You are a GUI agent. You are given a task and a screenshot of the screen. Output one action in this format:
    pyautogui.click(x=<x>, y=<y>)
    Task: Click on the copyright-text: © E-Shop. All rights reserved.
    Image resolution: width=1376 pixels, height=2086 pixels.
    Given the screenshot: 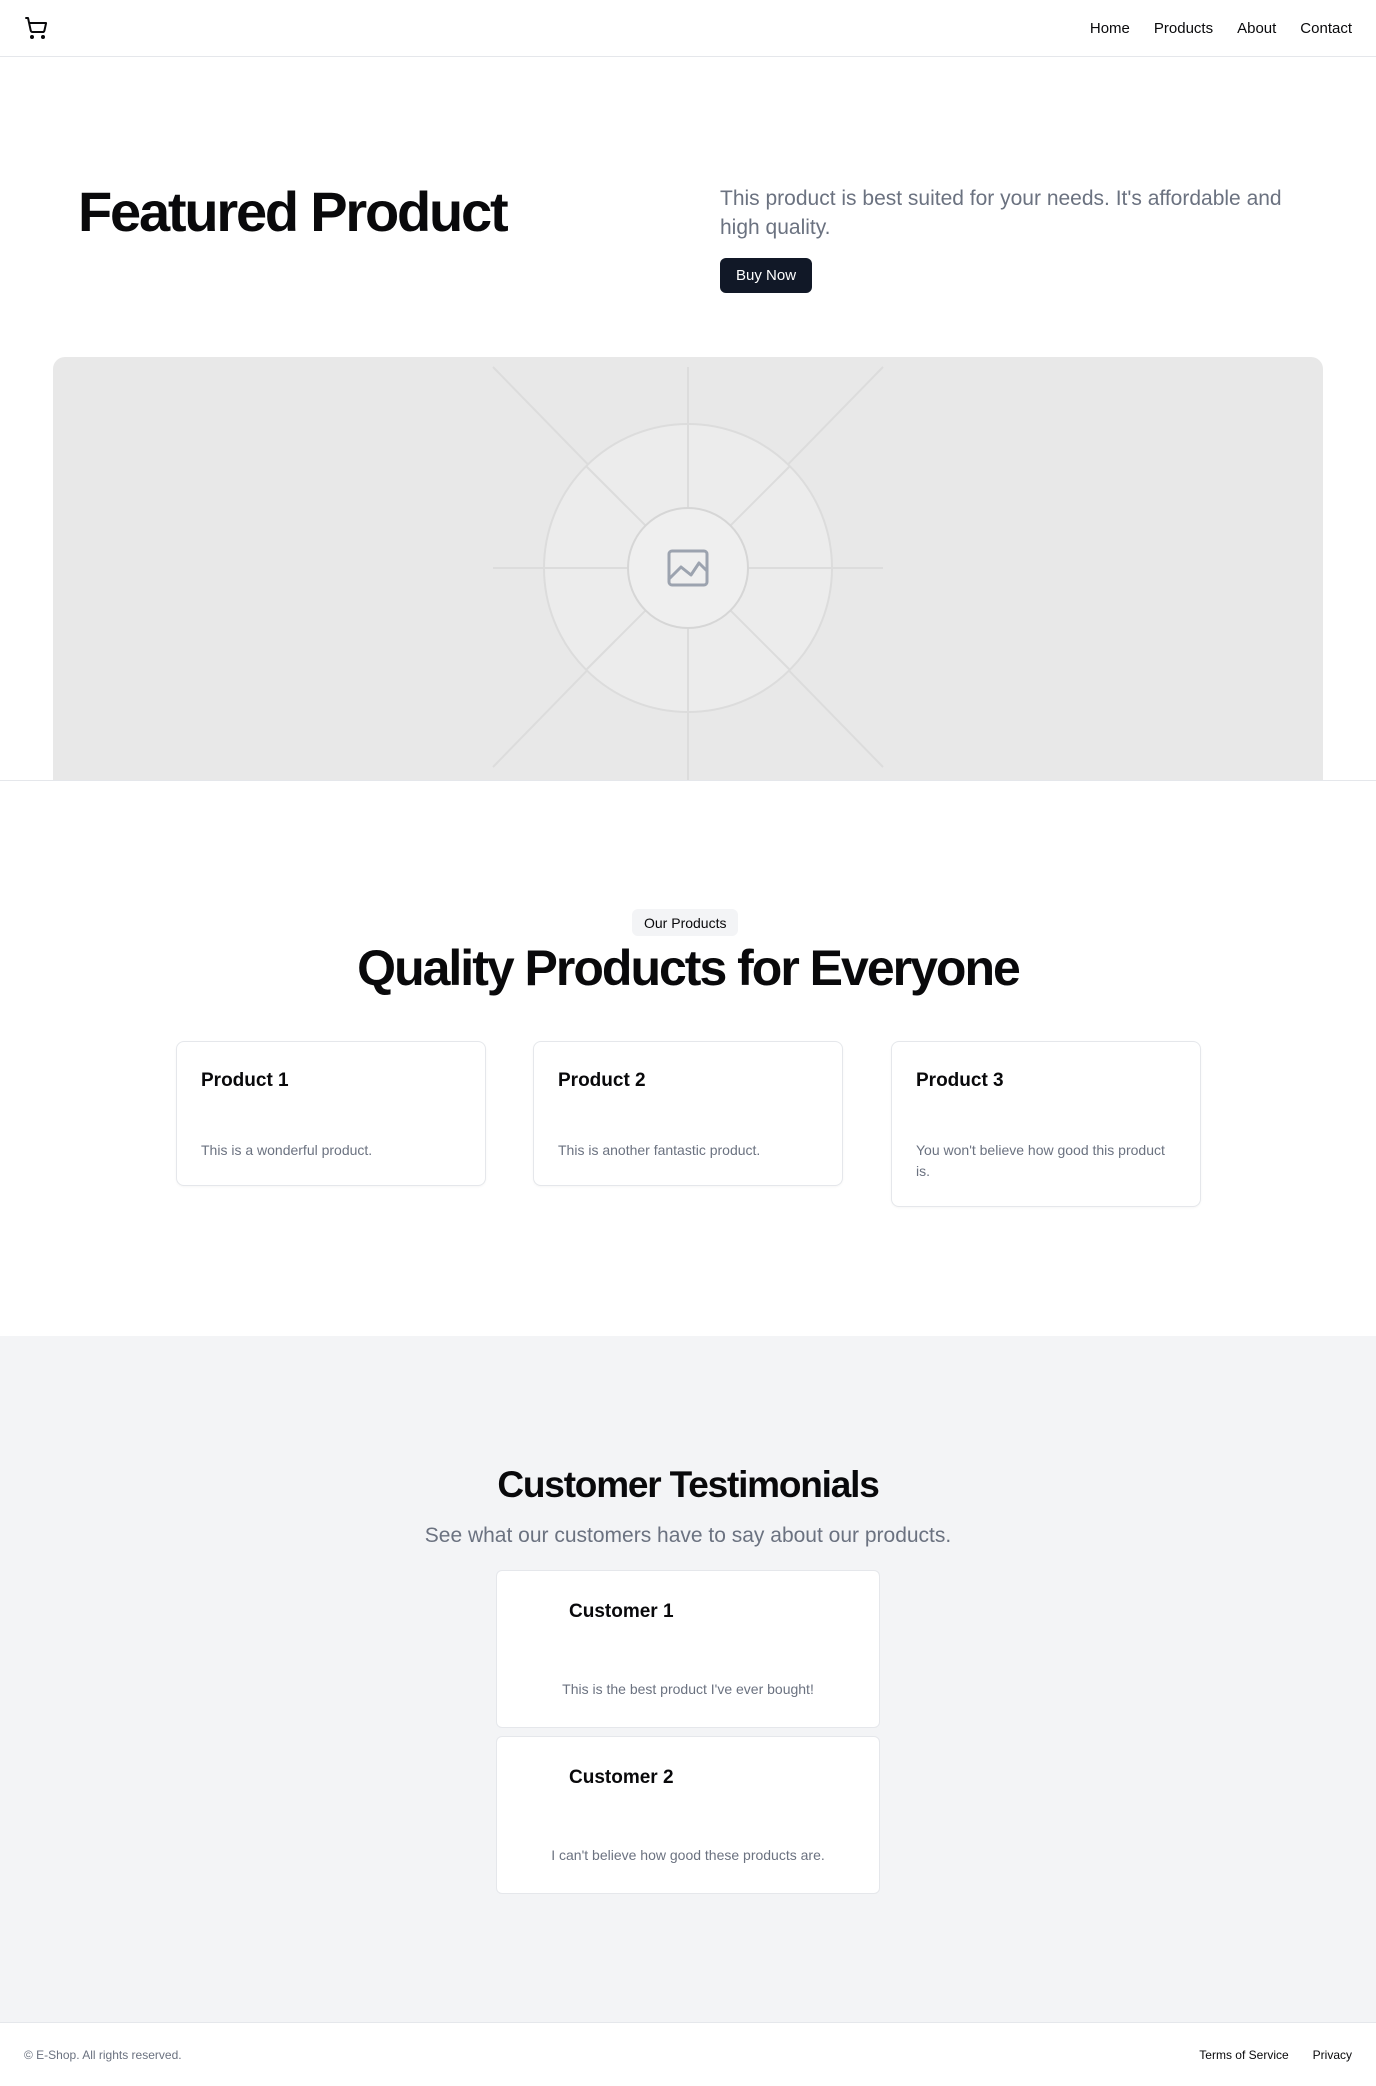 What is the action you would take?
    pyautogui.click(x=103, y=2054)
    